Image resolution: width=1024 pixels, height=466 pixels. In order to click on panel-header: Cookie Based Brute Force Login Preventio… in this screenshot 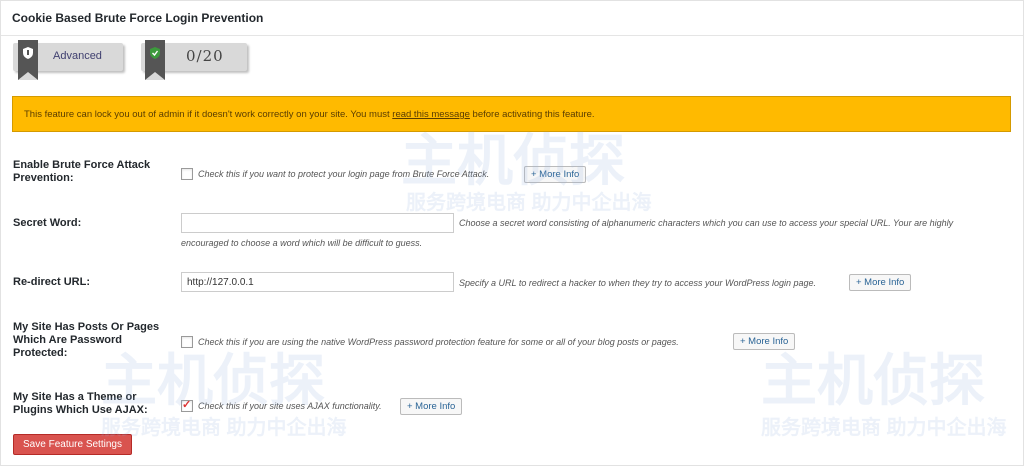, I will do `click(512, 18)`.